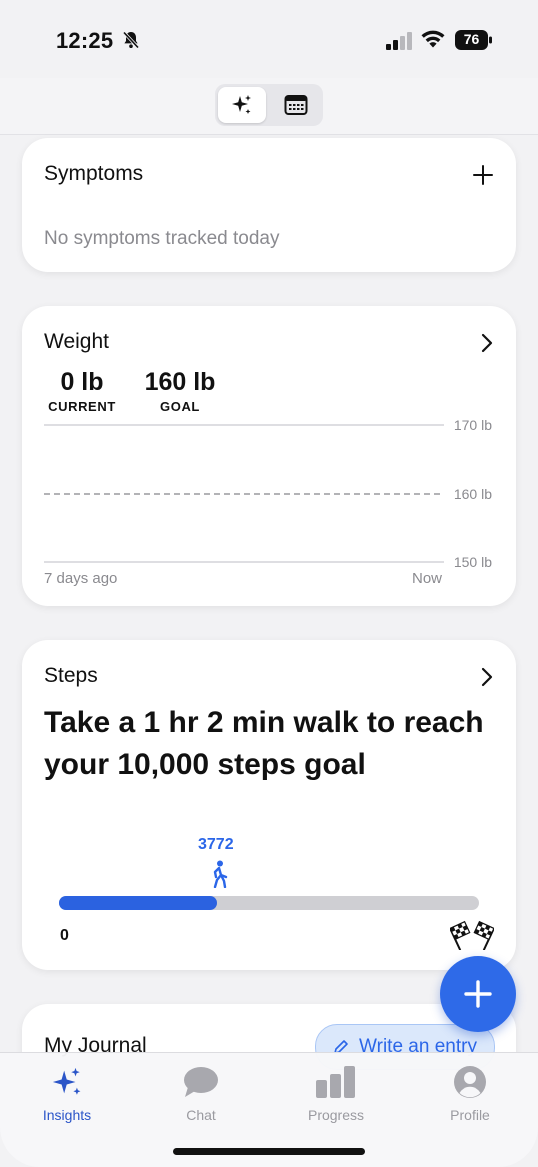 The image size is (538, 1167). I want to click on symptoms-card: Symptoms No symptoms tracked today, so click(269, 205).